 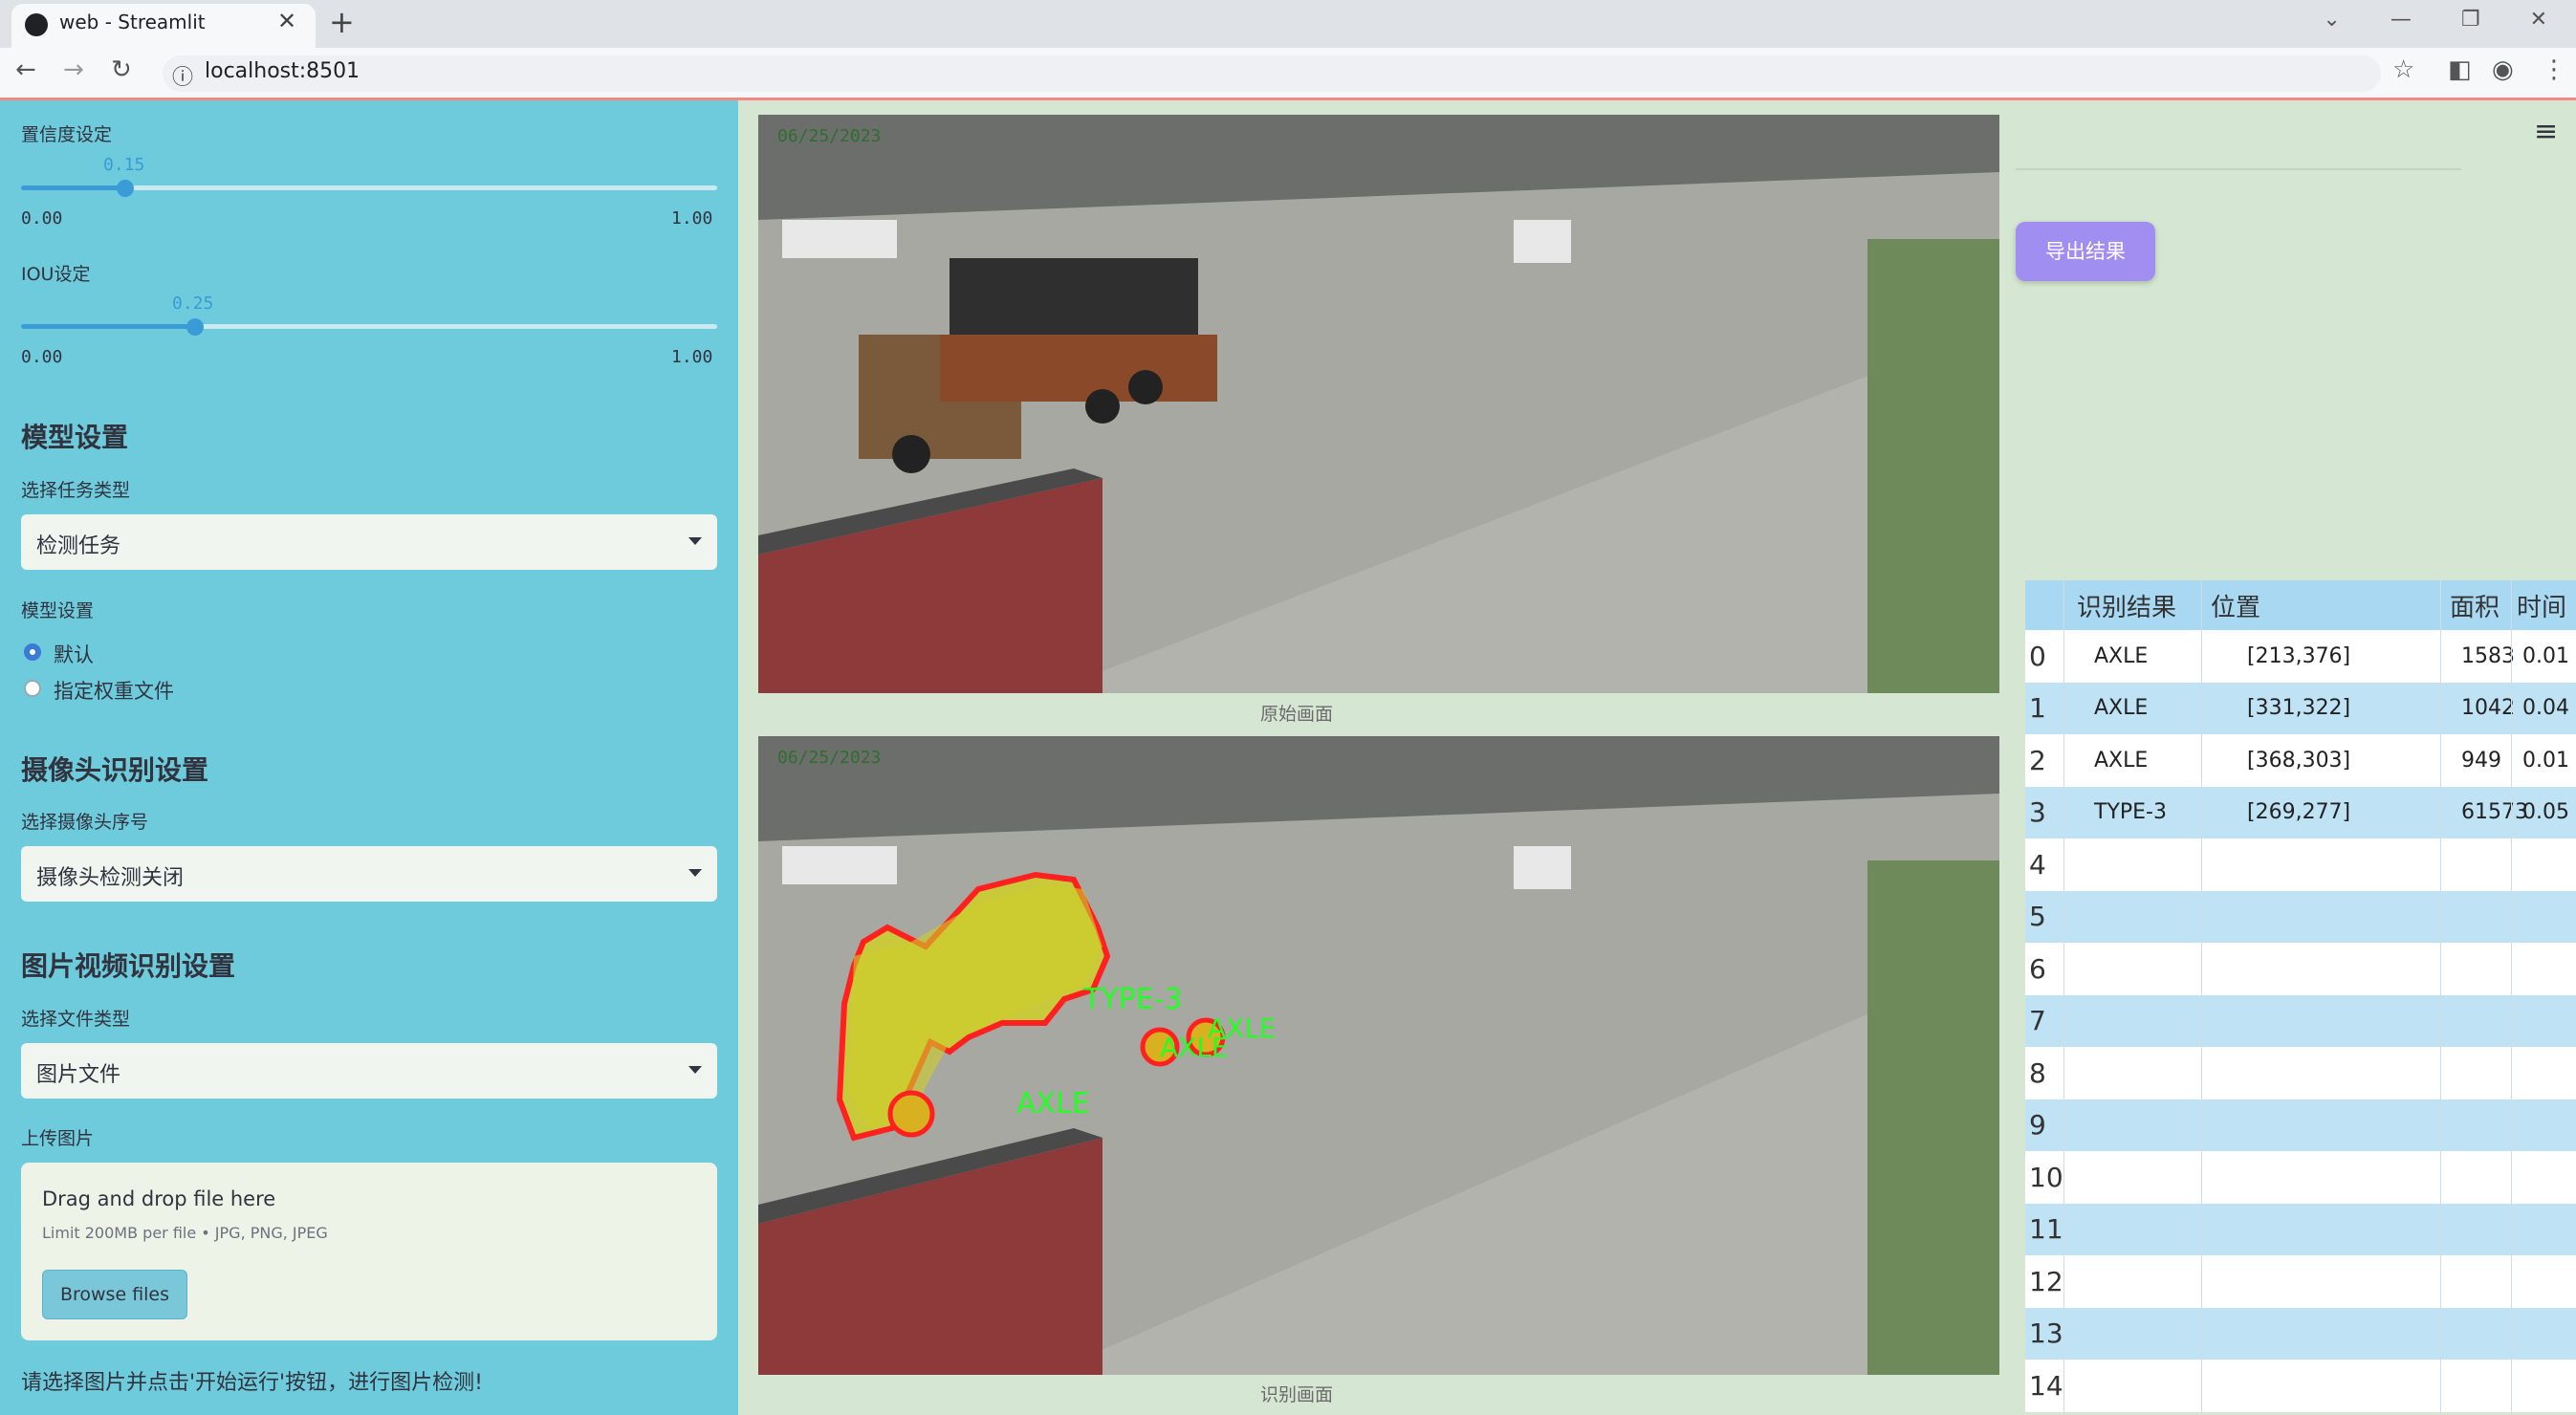 I want to click on url-text: localhost:8501, so click(x=282, y=71).